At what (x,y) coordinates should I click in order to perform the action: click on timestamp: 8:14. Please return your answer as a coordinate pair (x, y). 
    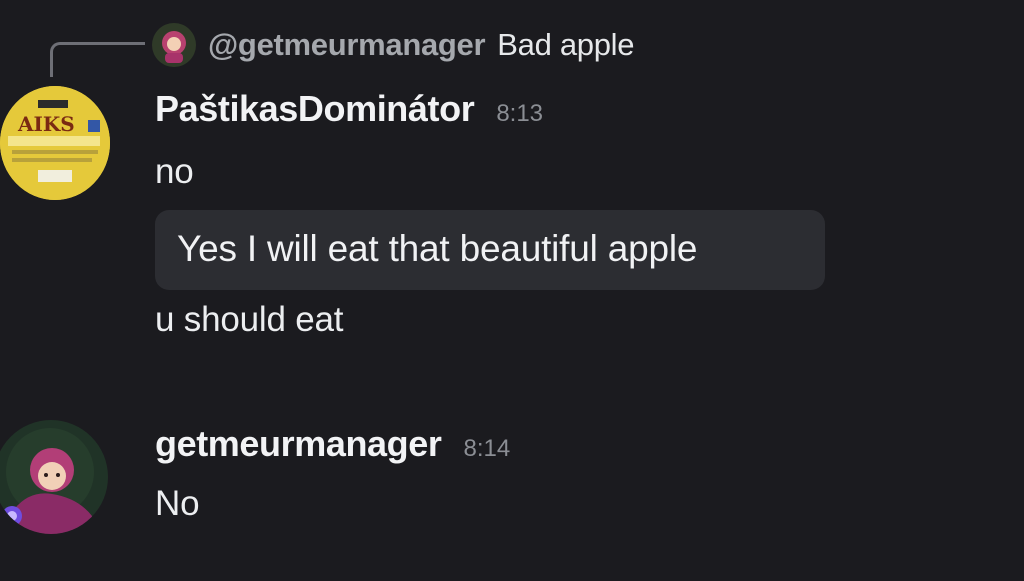
    Looking at the image, I should click on (487, 449).